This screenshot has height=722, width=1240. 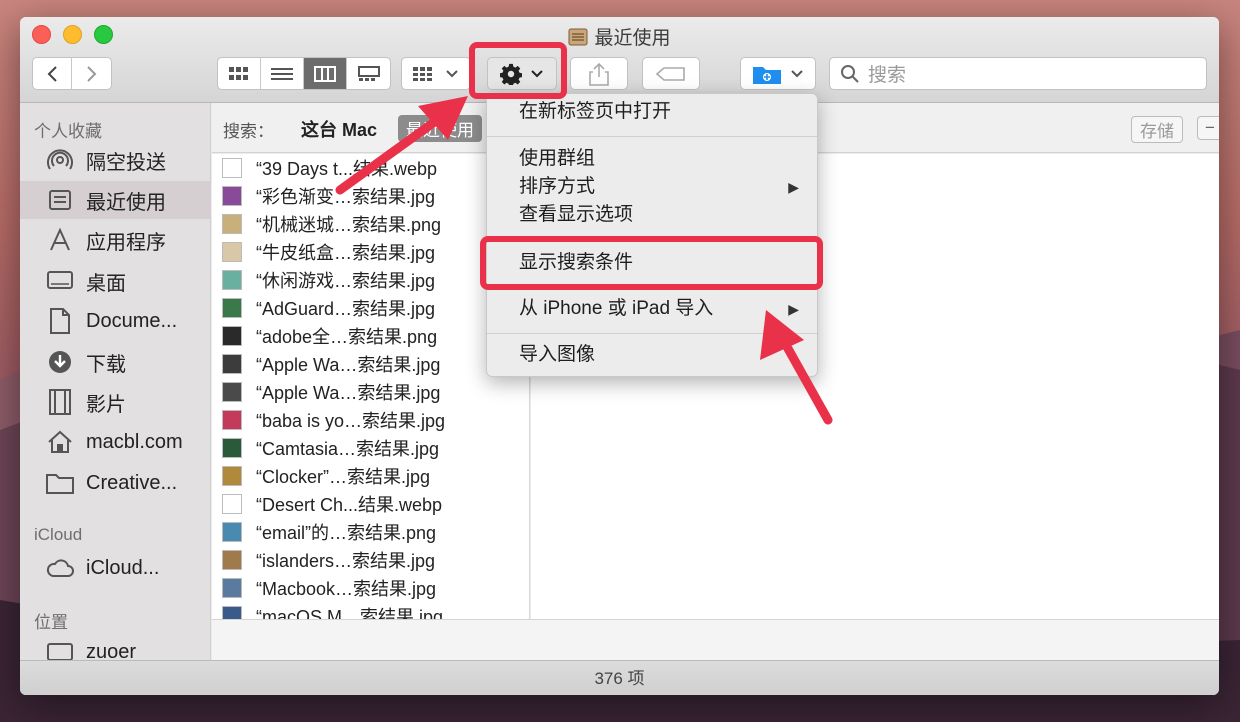 What do you see at coordinates (60, 568) in the screenshot?
I see `cloud-icon` at bounding box center [60, 568].